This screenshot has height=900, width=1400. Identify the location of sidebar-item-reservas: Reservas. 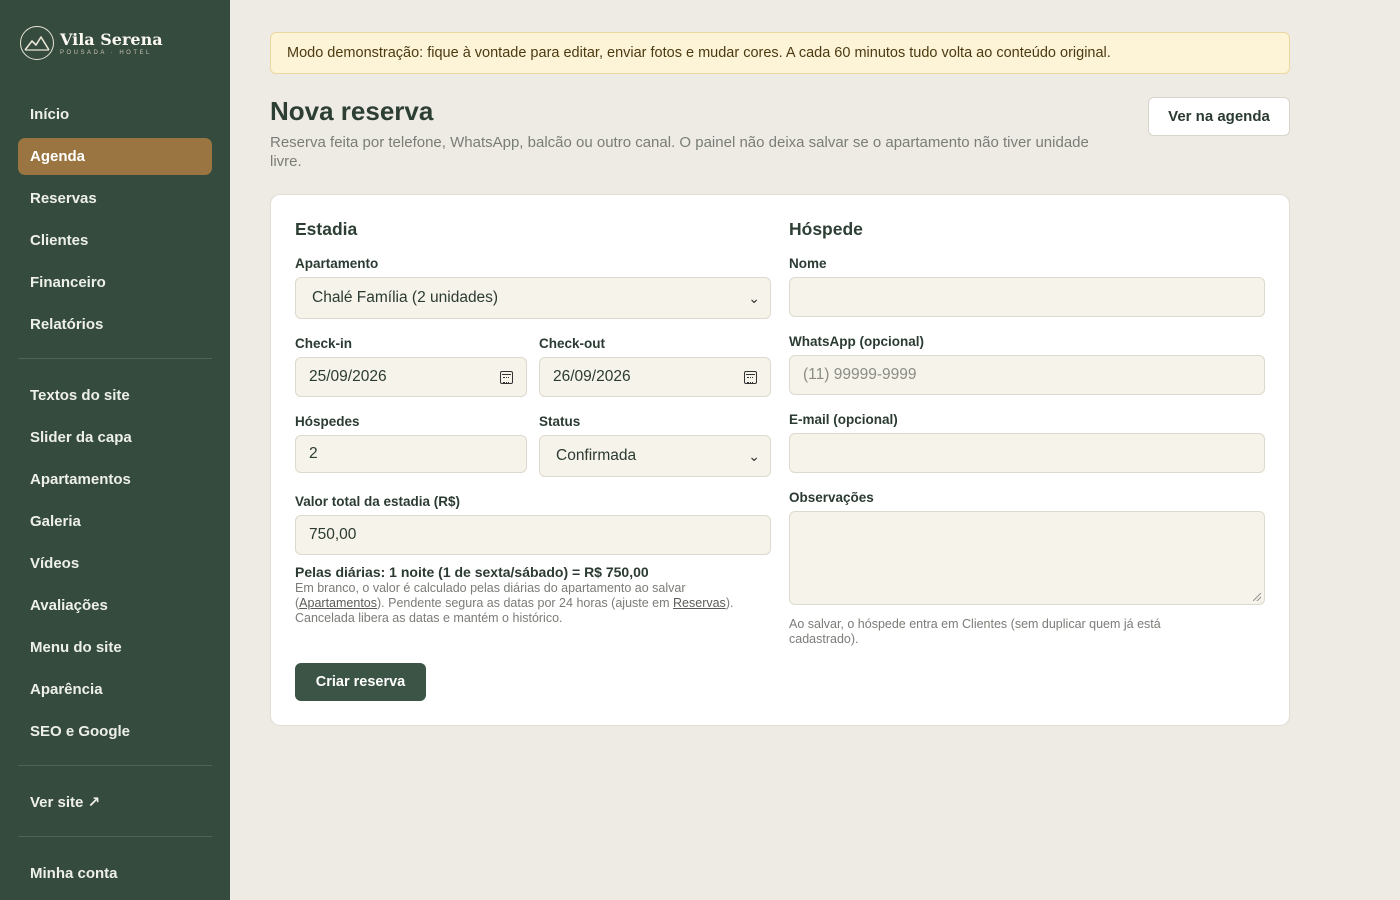
(115, 198).